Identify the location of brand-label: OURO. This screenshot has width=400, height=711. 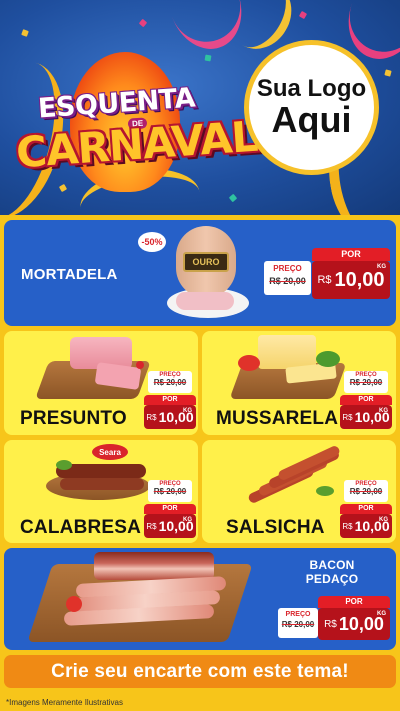
(206, 262).